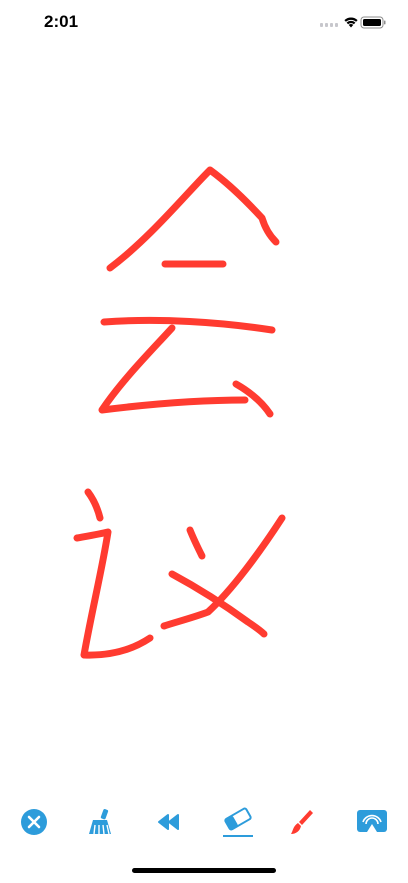 Image resolution: width=408 pixels, height=883 pixels. I want to click on brush-icon, so click(302, 822).